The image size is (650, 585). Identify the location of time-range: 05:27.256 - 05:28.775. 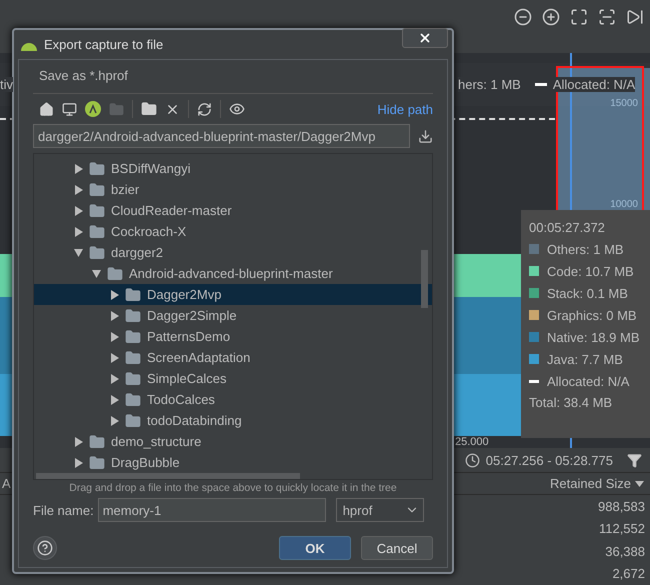
(549, 460).